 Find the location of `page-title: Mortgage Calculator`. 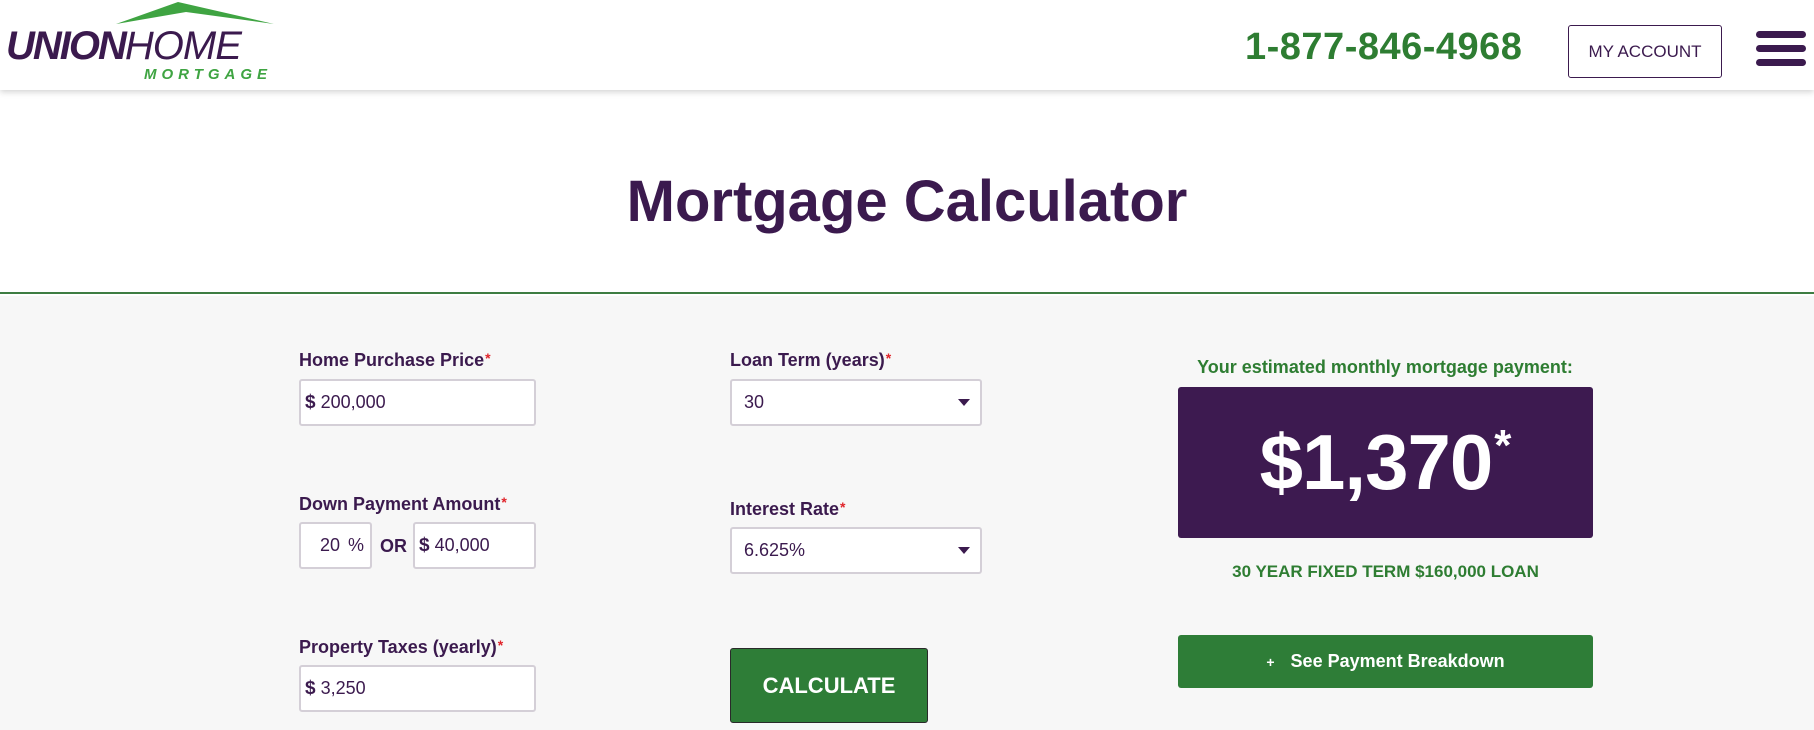

page-title: Mortgage Calculator is located at coordinates (907, 201).